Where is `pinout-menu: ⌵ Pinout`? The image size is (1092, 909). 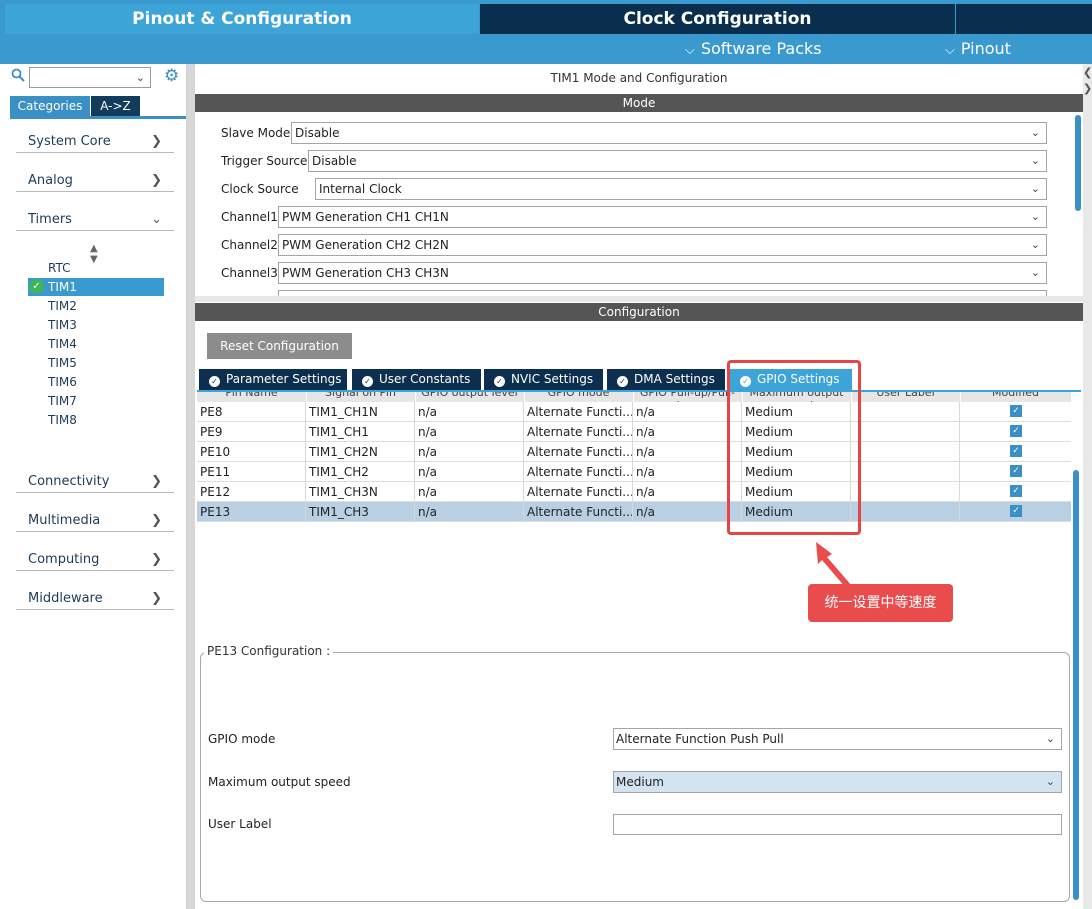
pinout-menu: ⌵ Pinout is located at coordinates (978, 49).